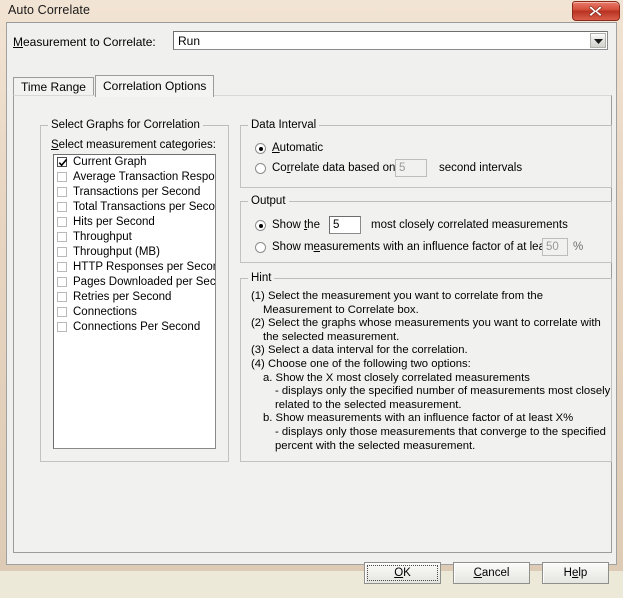 Image resolution: width=623 pixels, height=598 pixels. I want to click on list-item: Connections Per Second, so click(134, 327).